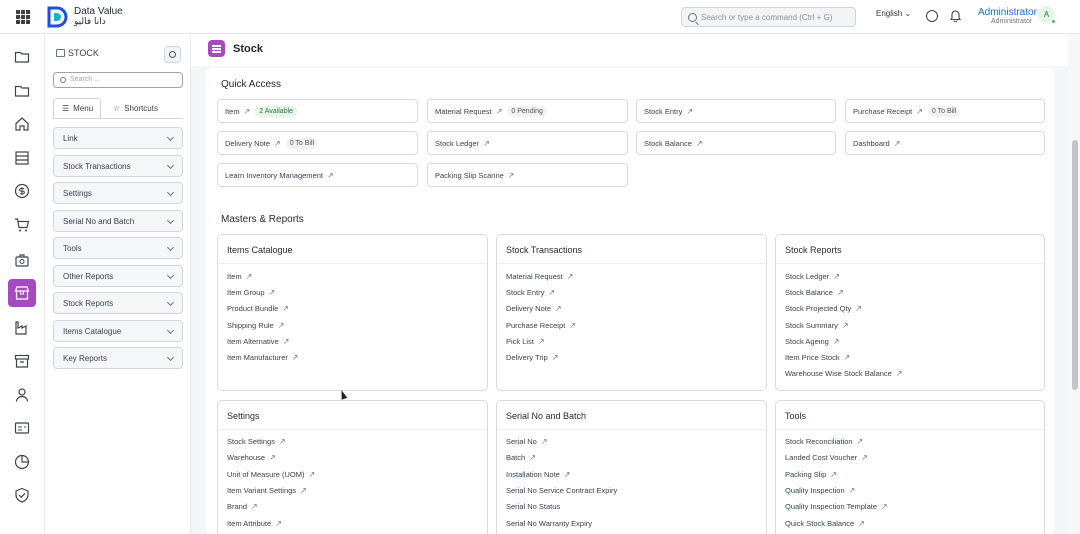  What do you see at coordinates (135, 108) in the screenshot?
I see `tab-shortcuts: ☆ Shortcuts` at bounding box center [135, 108].